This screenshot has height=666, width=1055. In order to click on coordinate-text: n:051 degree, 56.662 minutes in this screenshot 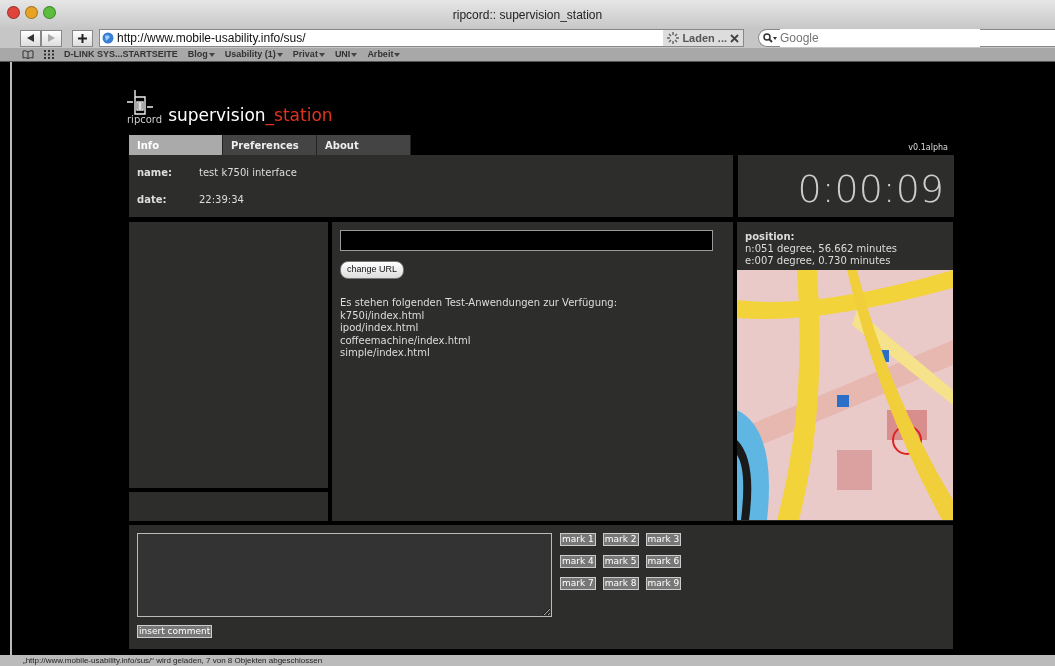, I will do `click(822, 249)`.